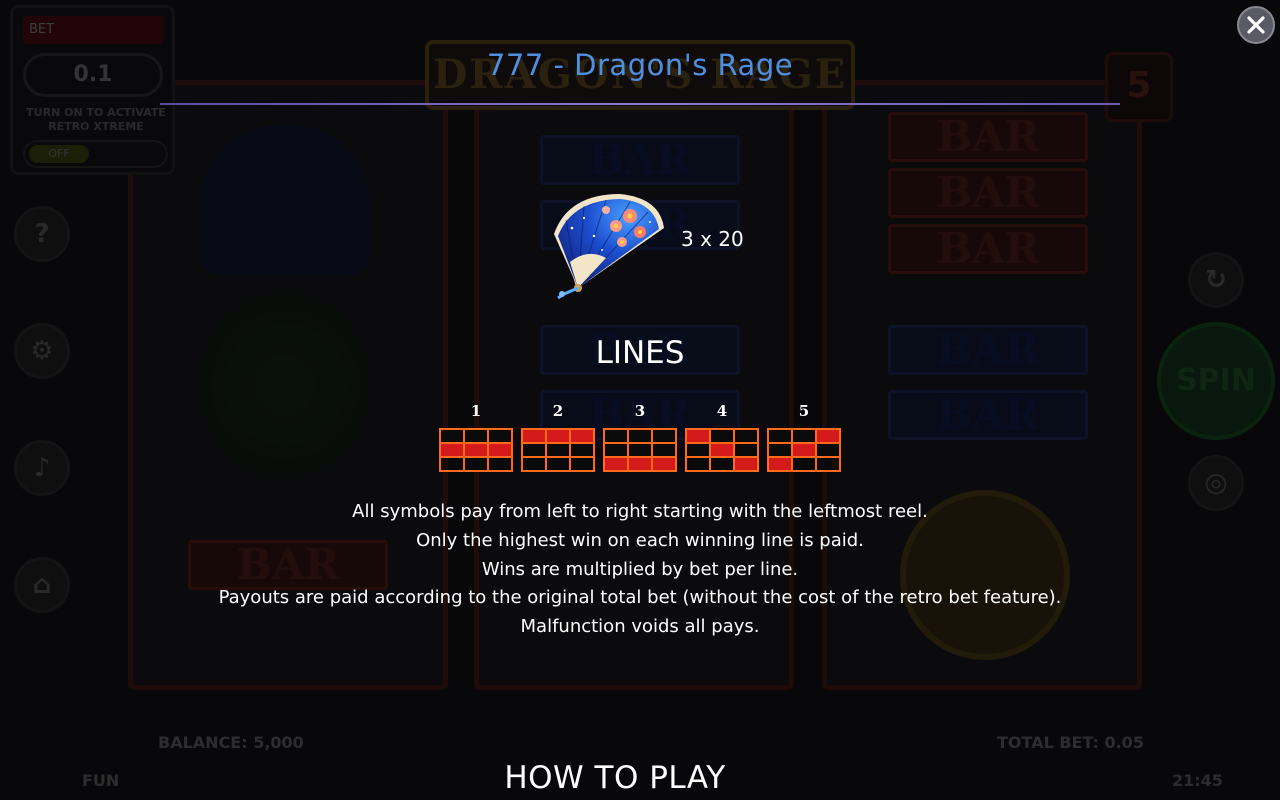 This screenshot has height=800, width=1280. Describe the element at coordinates (640, 411) in the screenshot. I see `payline-number: 3` at that location.